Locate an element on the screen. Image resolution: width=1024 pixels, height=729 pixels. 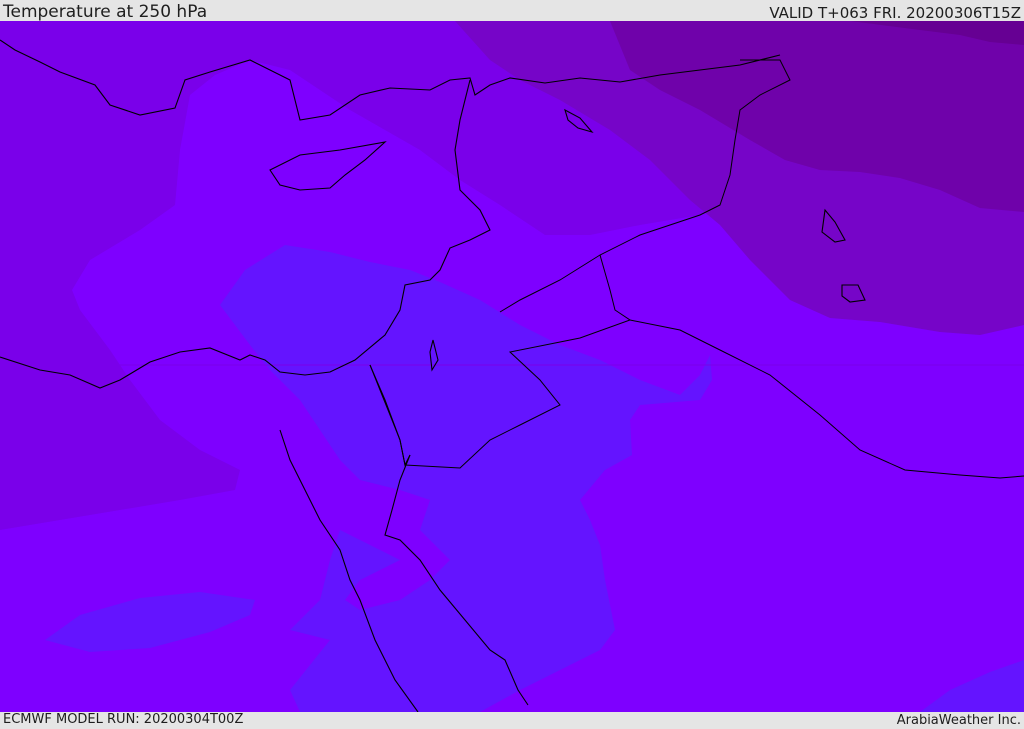
credit-label: ArabiaWeather Inc. is located at coordinates (958, 720).